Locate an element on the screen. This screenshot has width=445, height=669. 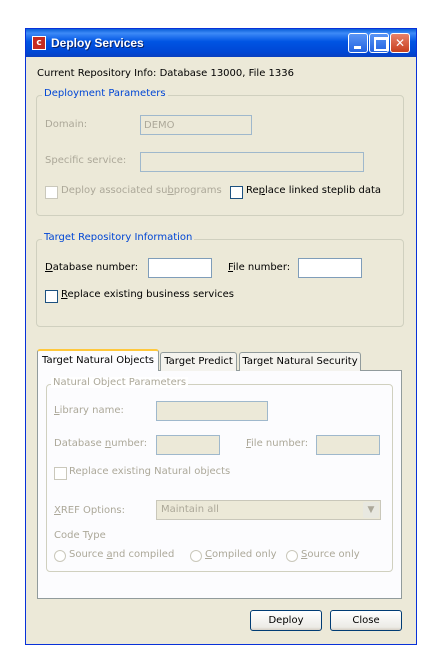
radio-source-and-compiled is located at coordinates (60, 556).